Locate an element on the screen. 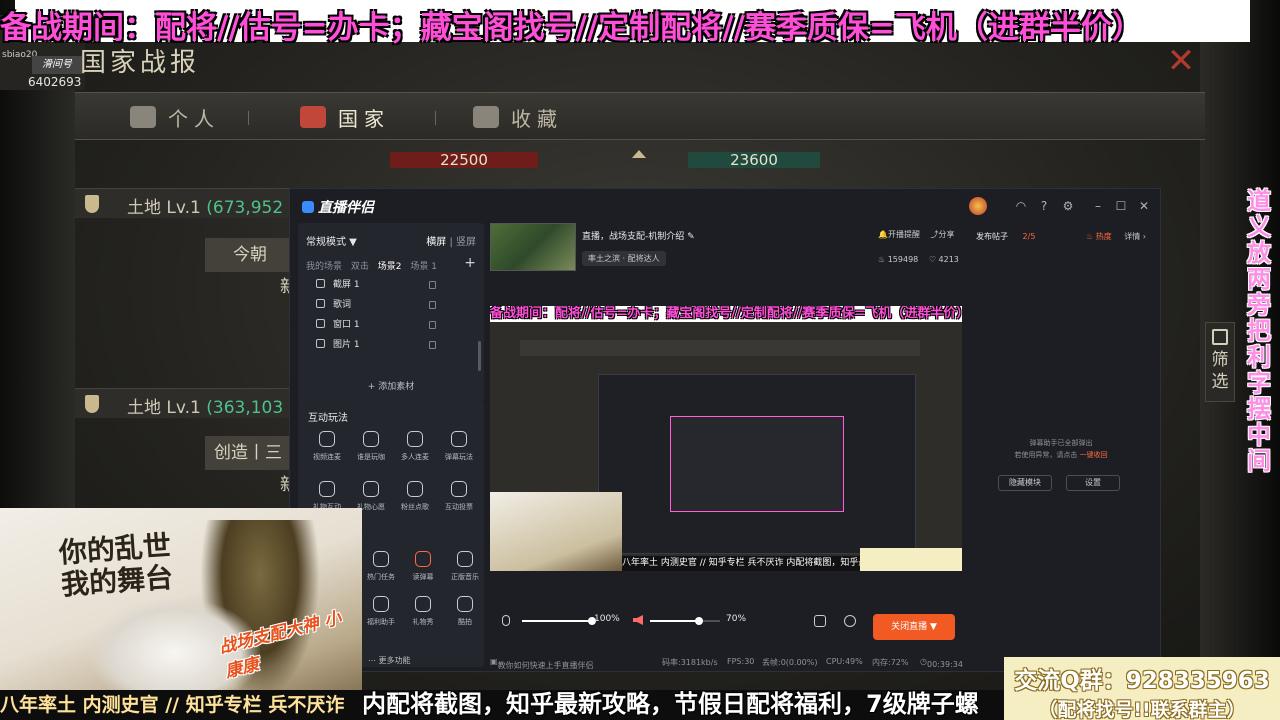 This screenshot has height=720, width=1280. scene-tab-active: 场景2 is located at coordinates (390, 267).